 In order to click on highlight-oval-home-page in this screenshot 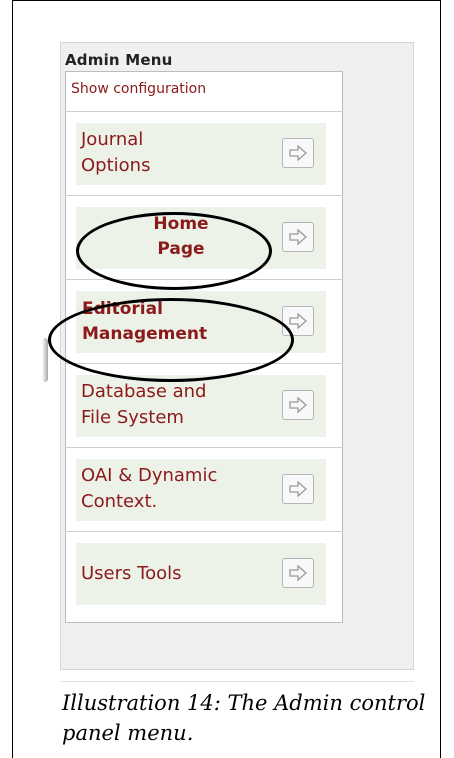, I will do `click(174, 251)`.